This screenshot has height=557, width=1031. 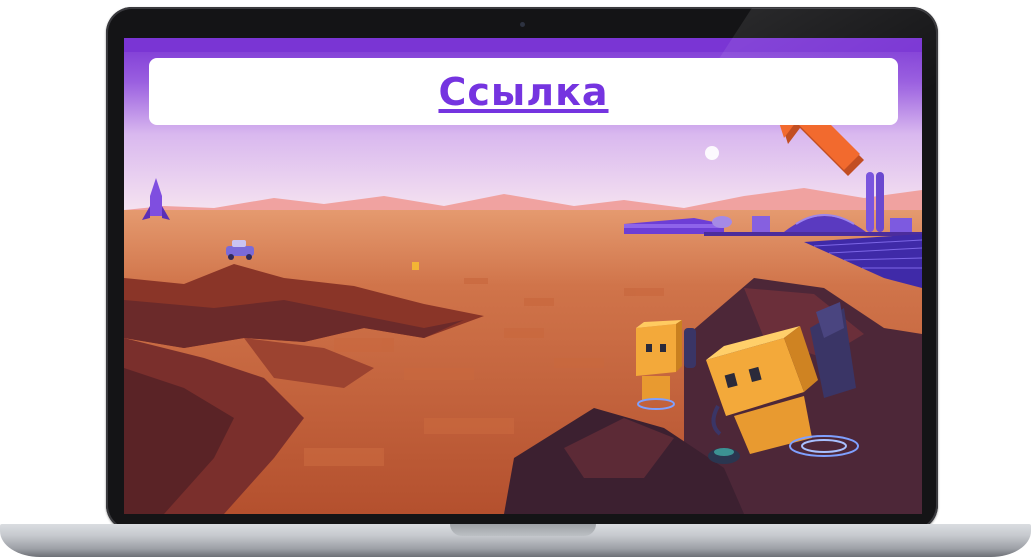 What do you see at coordinates (415, 266) in the screenshot?
I see `crate` at bounding box center [415, 266].